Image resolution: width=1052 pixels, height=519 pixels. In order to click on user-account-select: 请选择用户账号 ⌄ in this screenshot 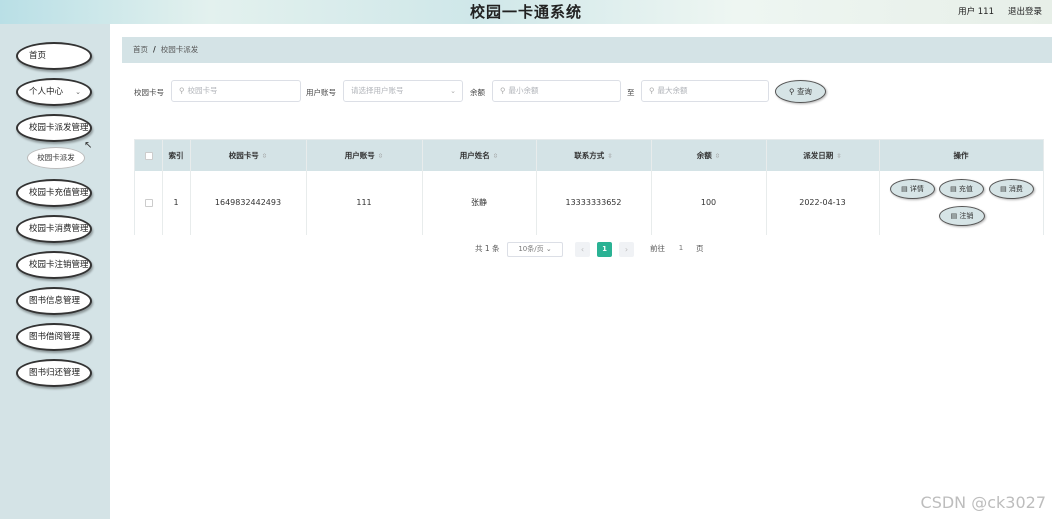, I will do `click(403, 91)`.